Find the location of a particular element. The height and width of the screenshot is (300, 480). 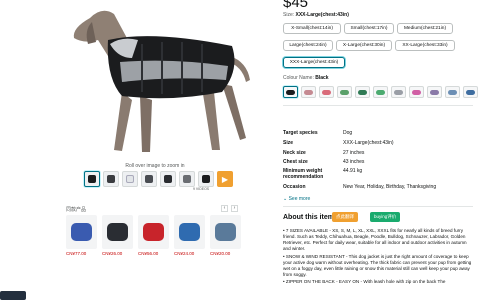

size-option-small: Small(chest:17in) is located at coordinates (369, 28).